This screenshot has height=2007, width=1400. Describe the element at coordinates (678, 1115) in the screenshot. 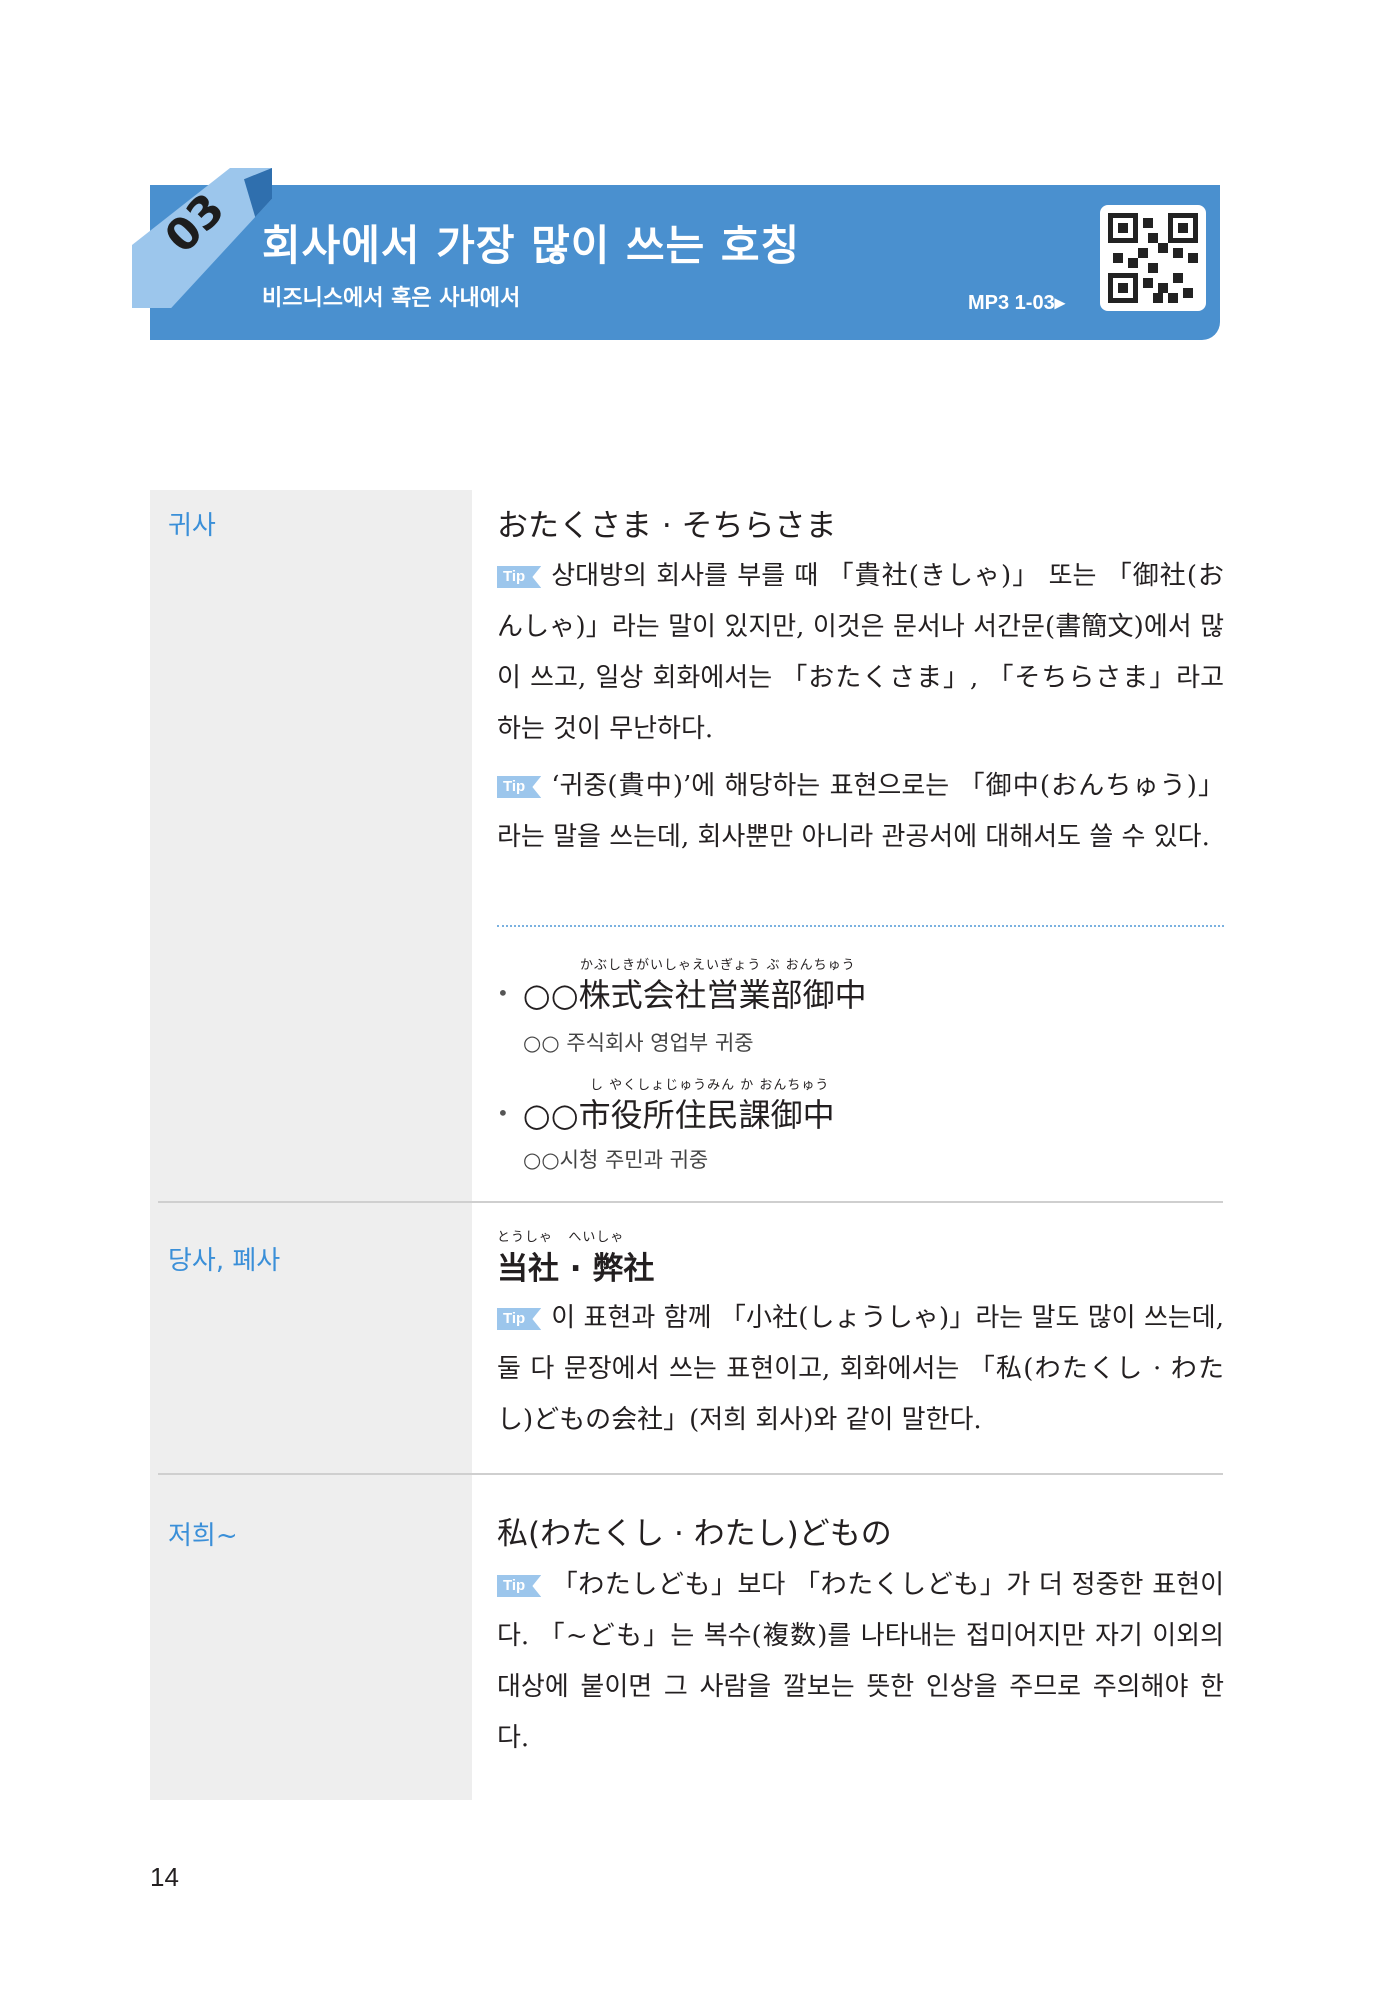

I see `example-text: ○○市役所住民課御中` at that location.